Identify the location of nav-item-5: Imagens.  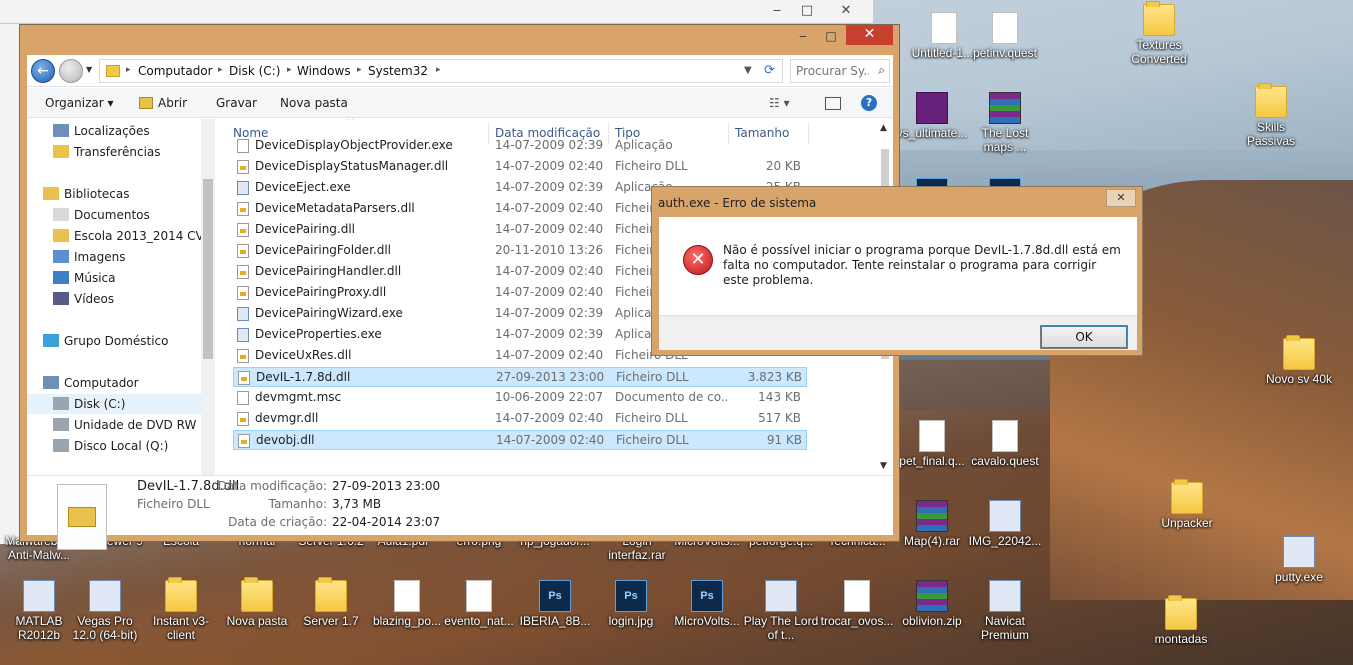
(115, 257).